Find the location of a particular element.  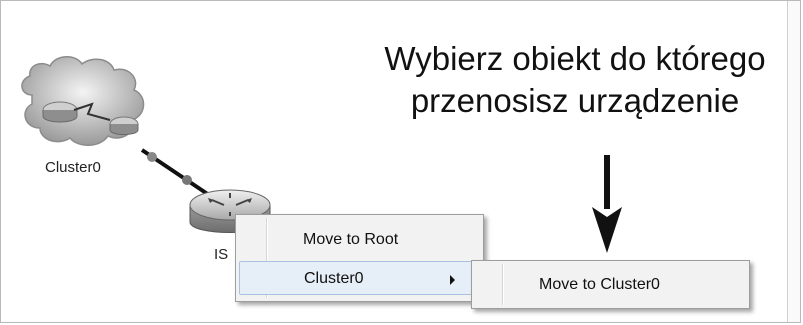

context-menu: Move to Root Cluster0 is located at coordinates (359, 258).